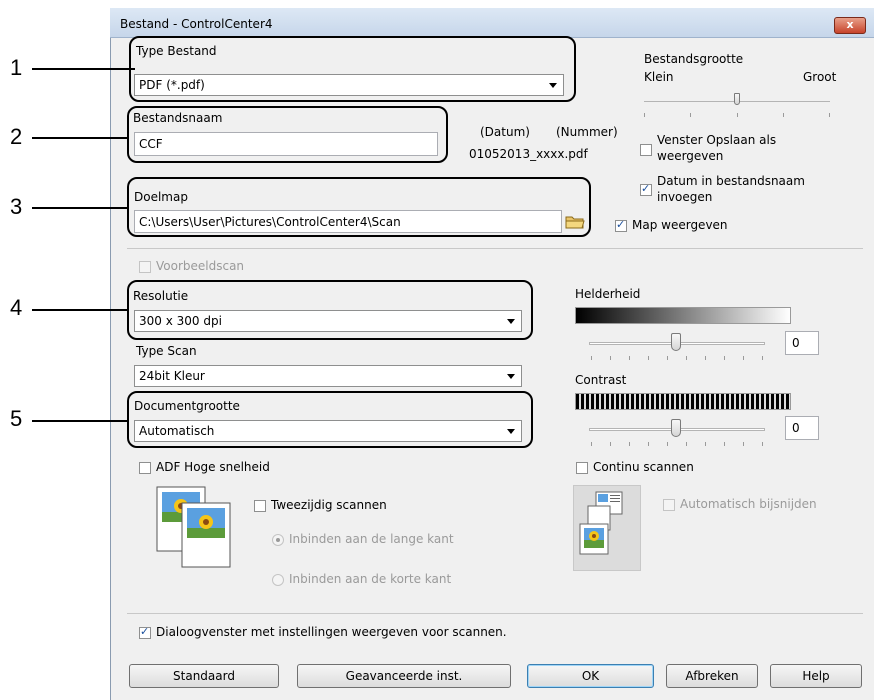  I want to click on scan-type-select: 24bit Kleur, so click(328, 376).